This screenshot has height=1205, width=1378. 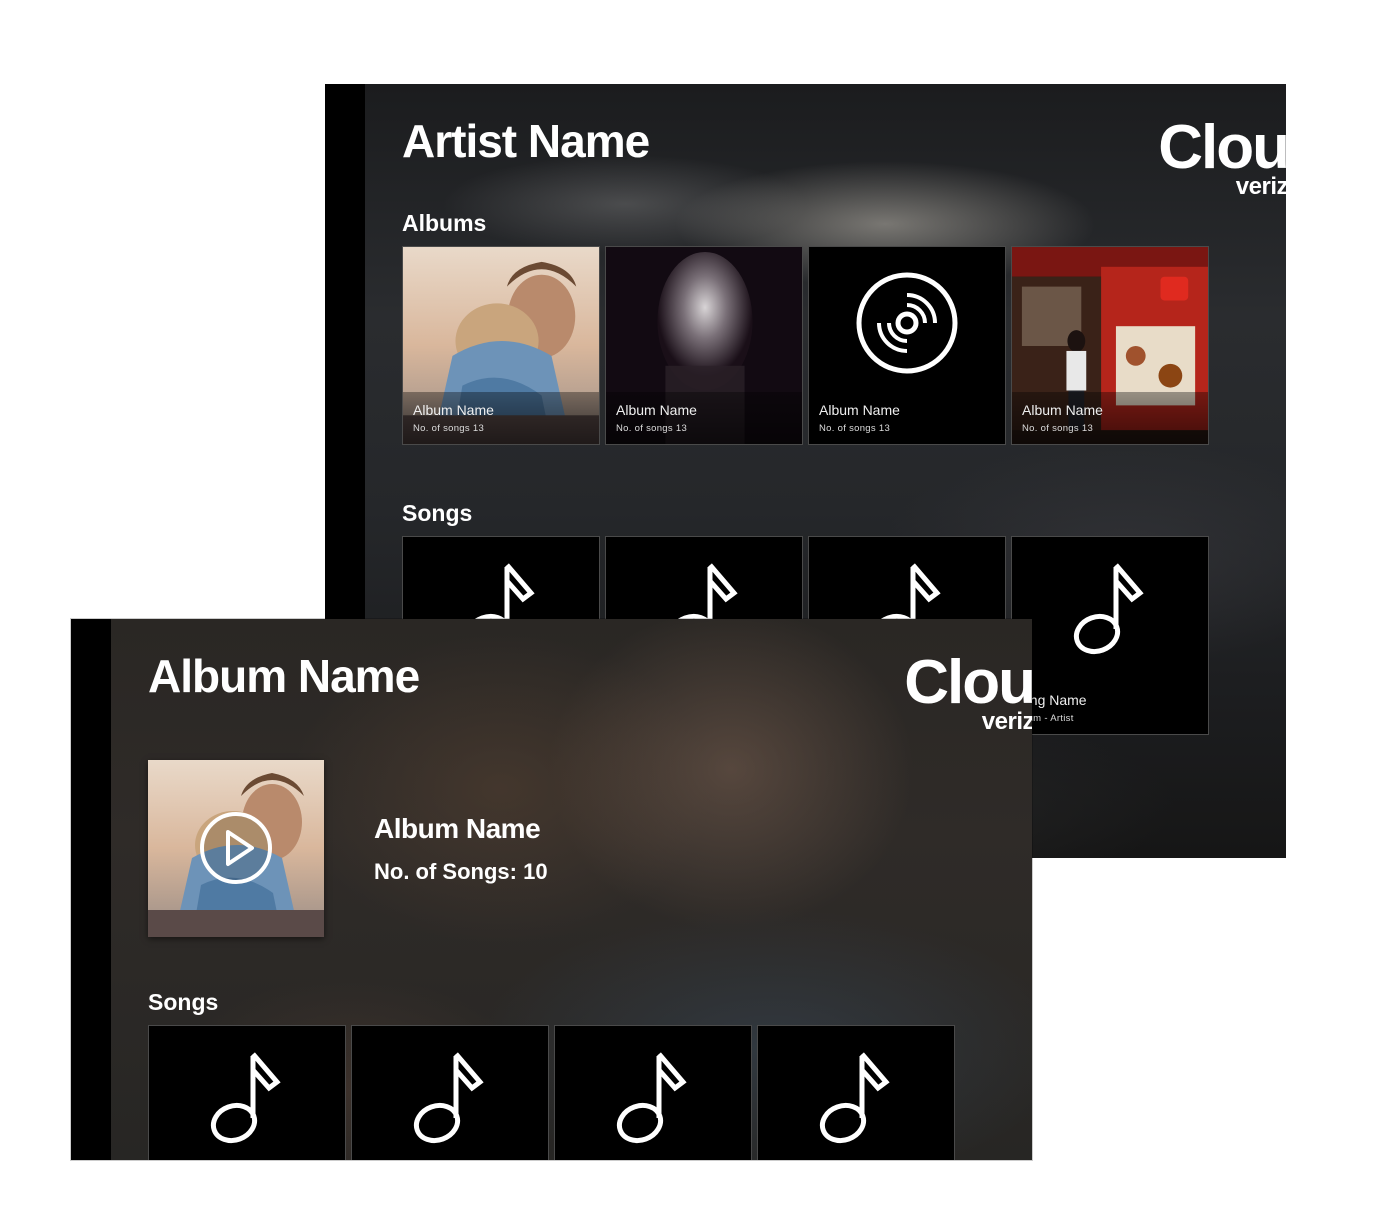 What do you see at coordinates (91, 889) in the screenshot?
I see `side-nav-bar` at bounding box center [91, 889].